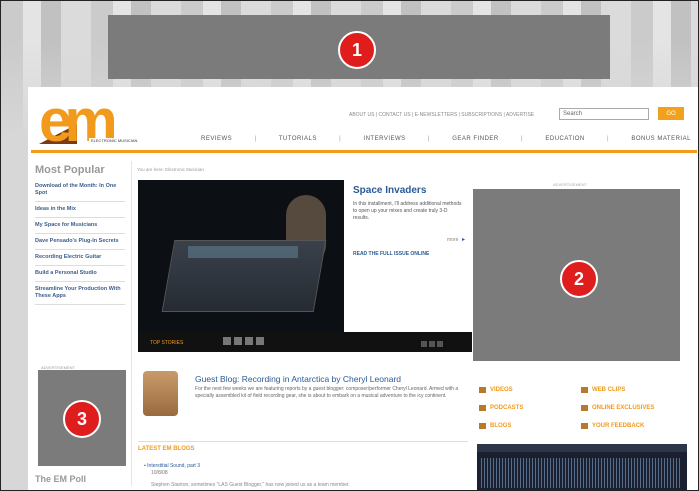 The height and width of the screenshot is (491, 699). Describe the element at coordinates (384, 142) in the screenshot. I see `nav-item-interviews: INTERVIEWS` at that location.